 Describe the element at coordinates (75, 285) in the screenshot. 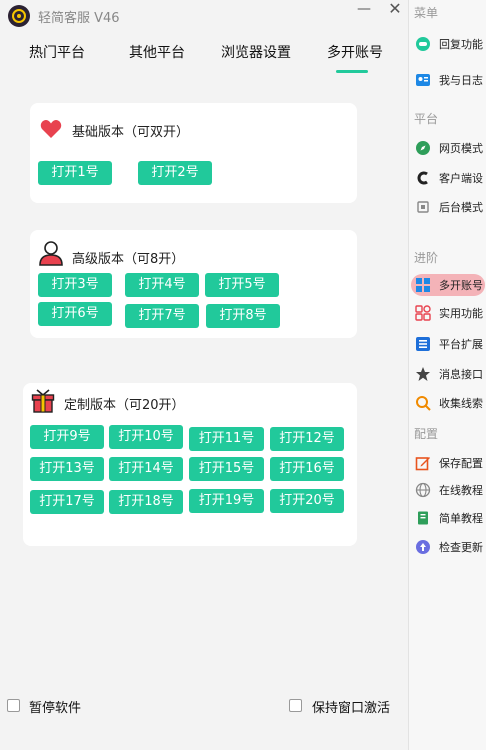

I see `open-3-button: 打开3号` at that location.